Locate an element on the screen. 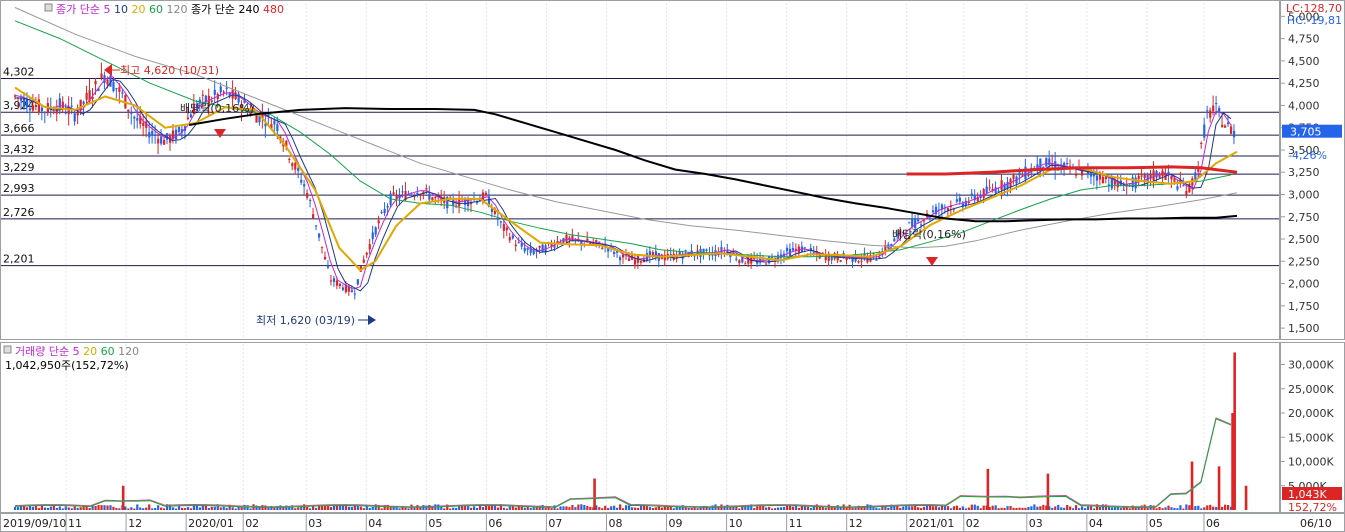 This screenshot has width=1345, height=532. level-label: 2,201 is located at coordinates (19, 259).